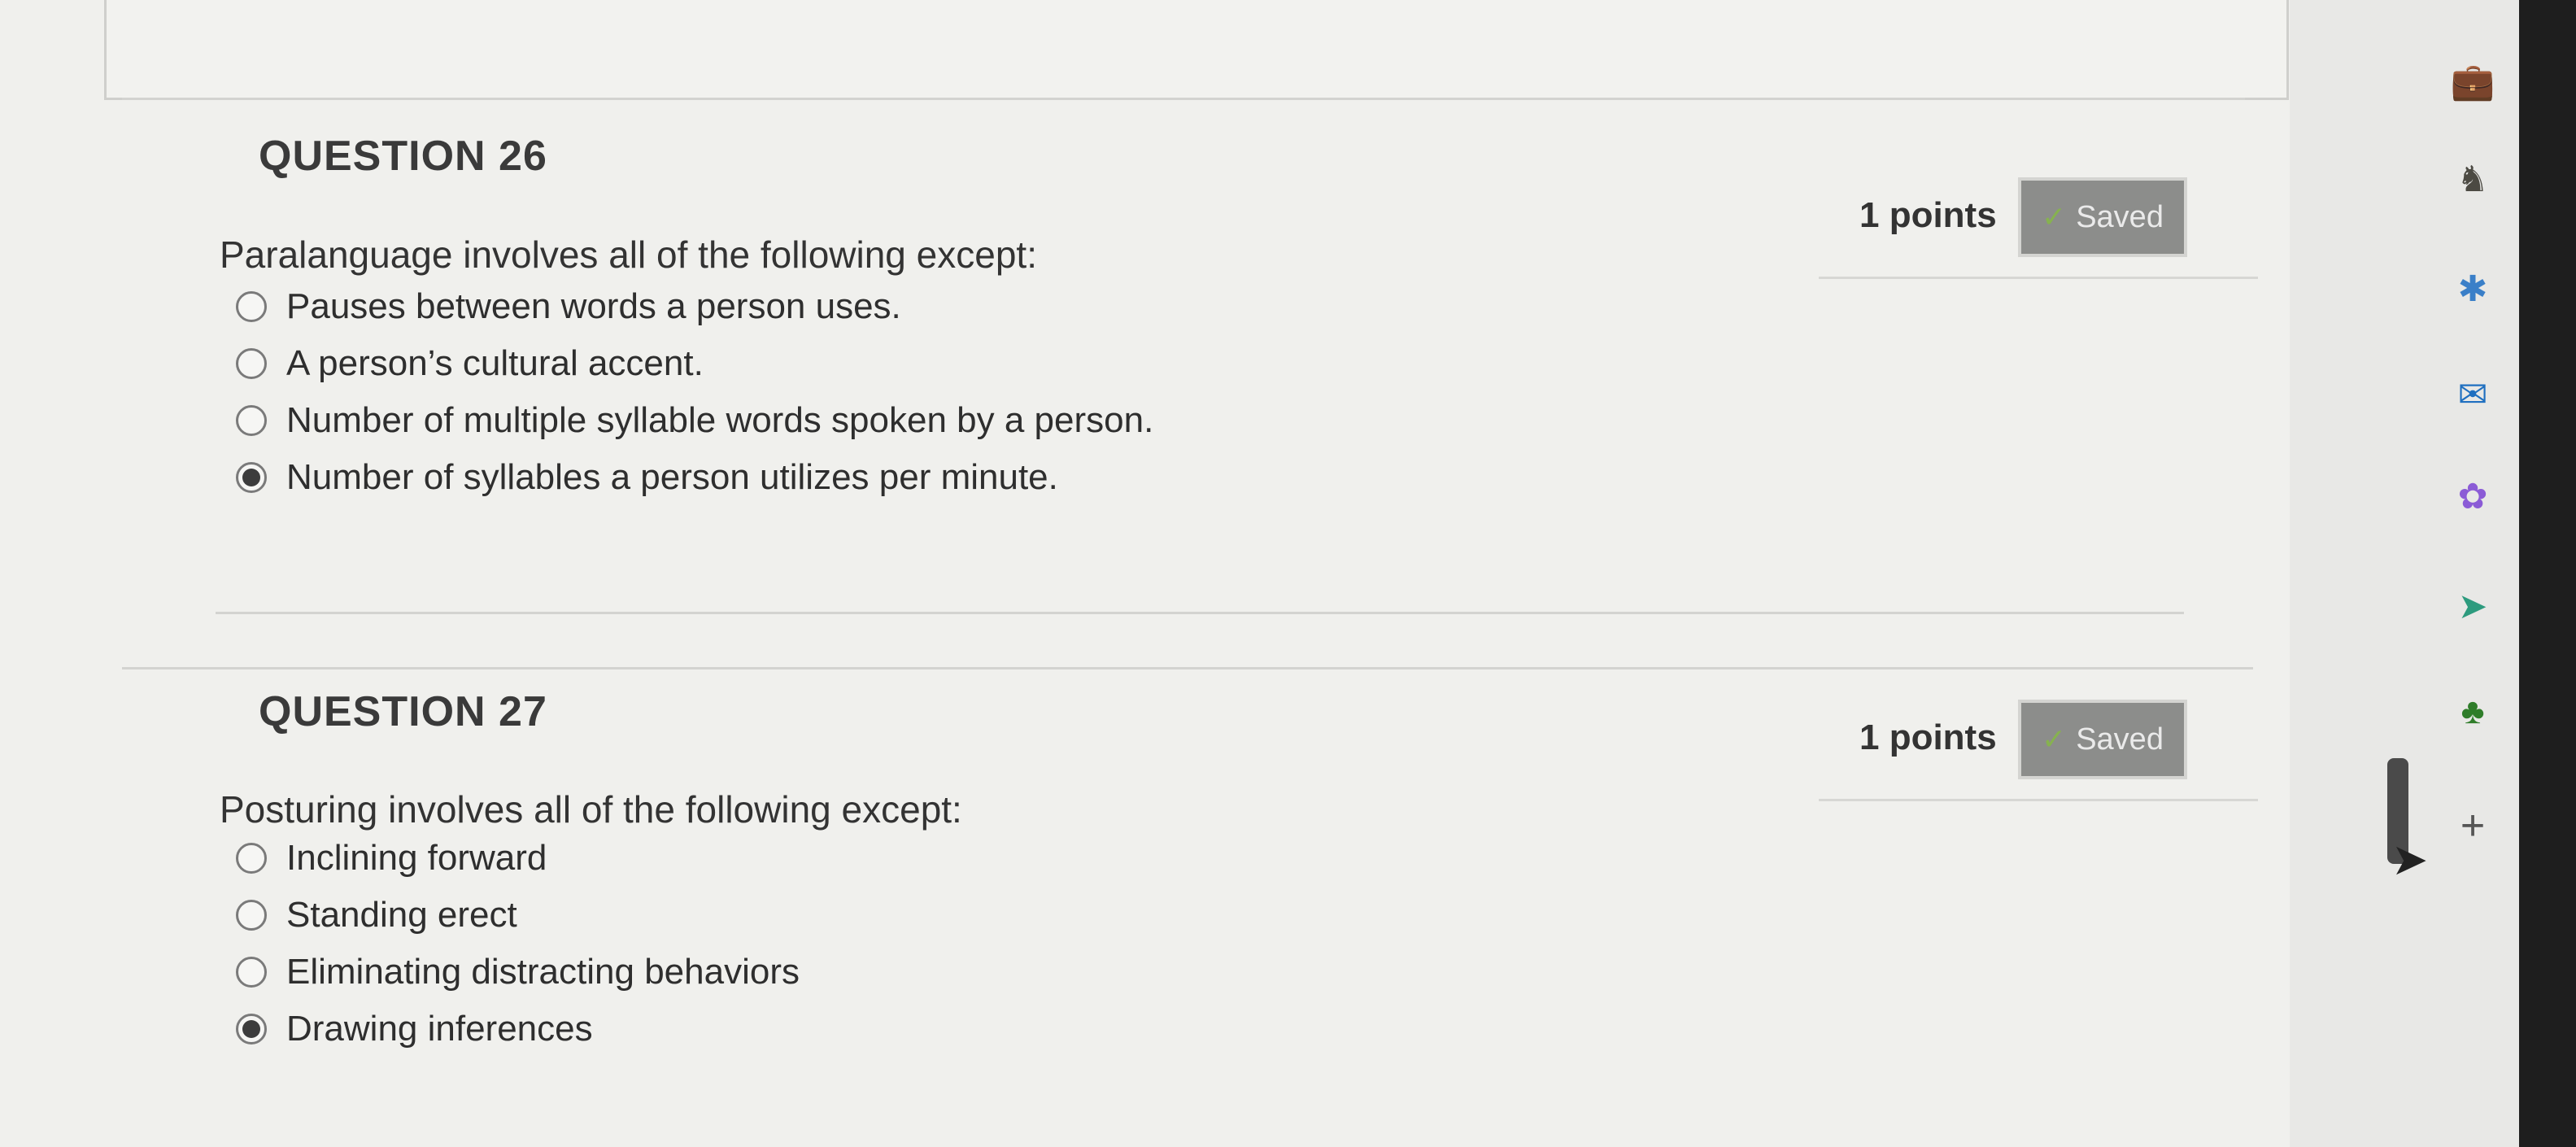 The width and height of the screenshot is (2576, 1147). What do you see at coordinates (2472, 288) in the screenshot?
I see `copilot-icon: ✱` at bounding box center [2472, 288].